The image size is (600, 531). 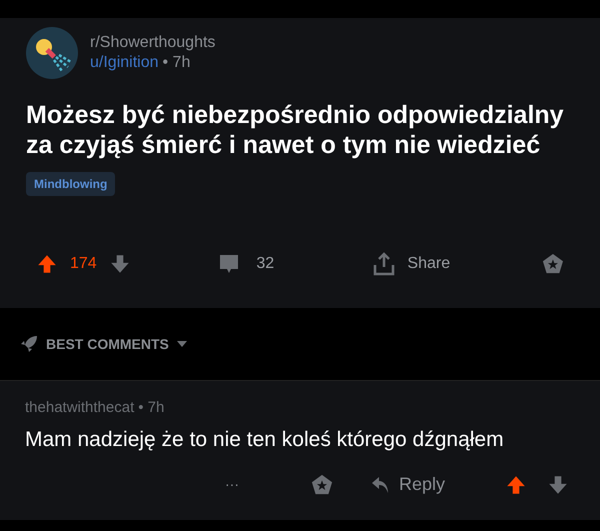 What do you see at coordinates (181, 344) in the screenshot?
I see `caret-icon` at bounding box center [181, 344].